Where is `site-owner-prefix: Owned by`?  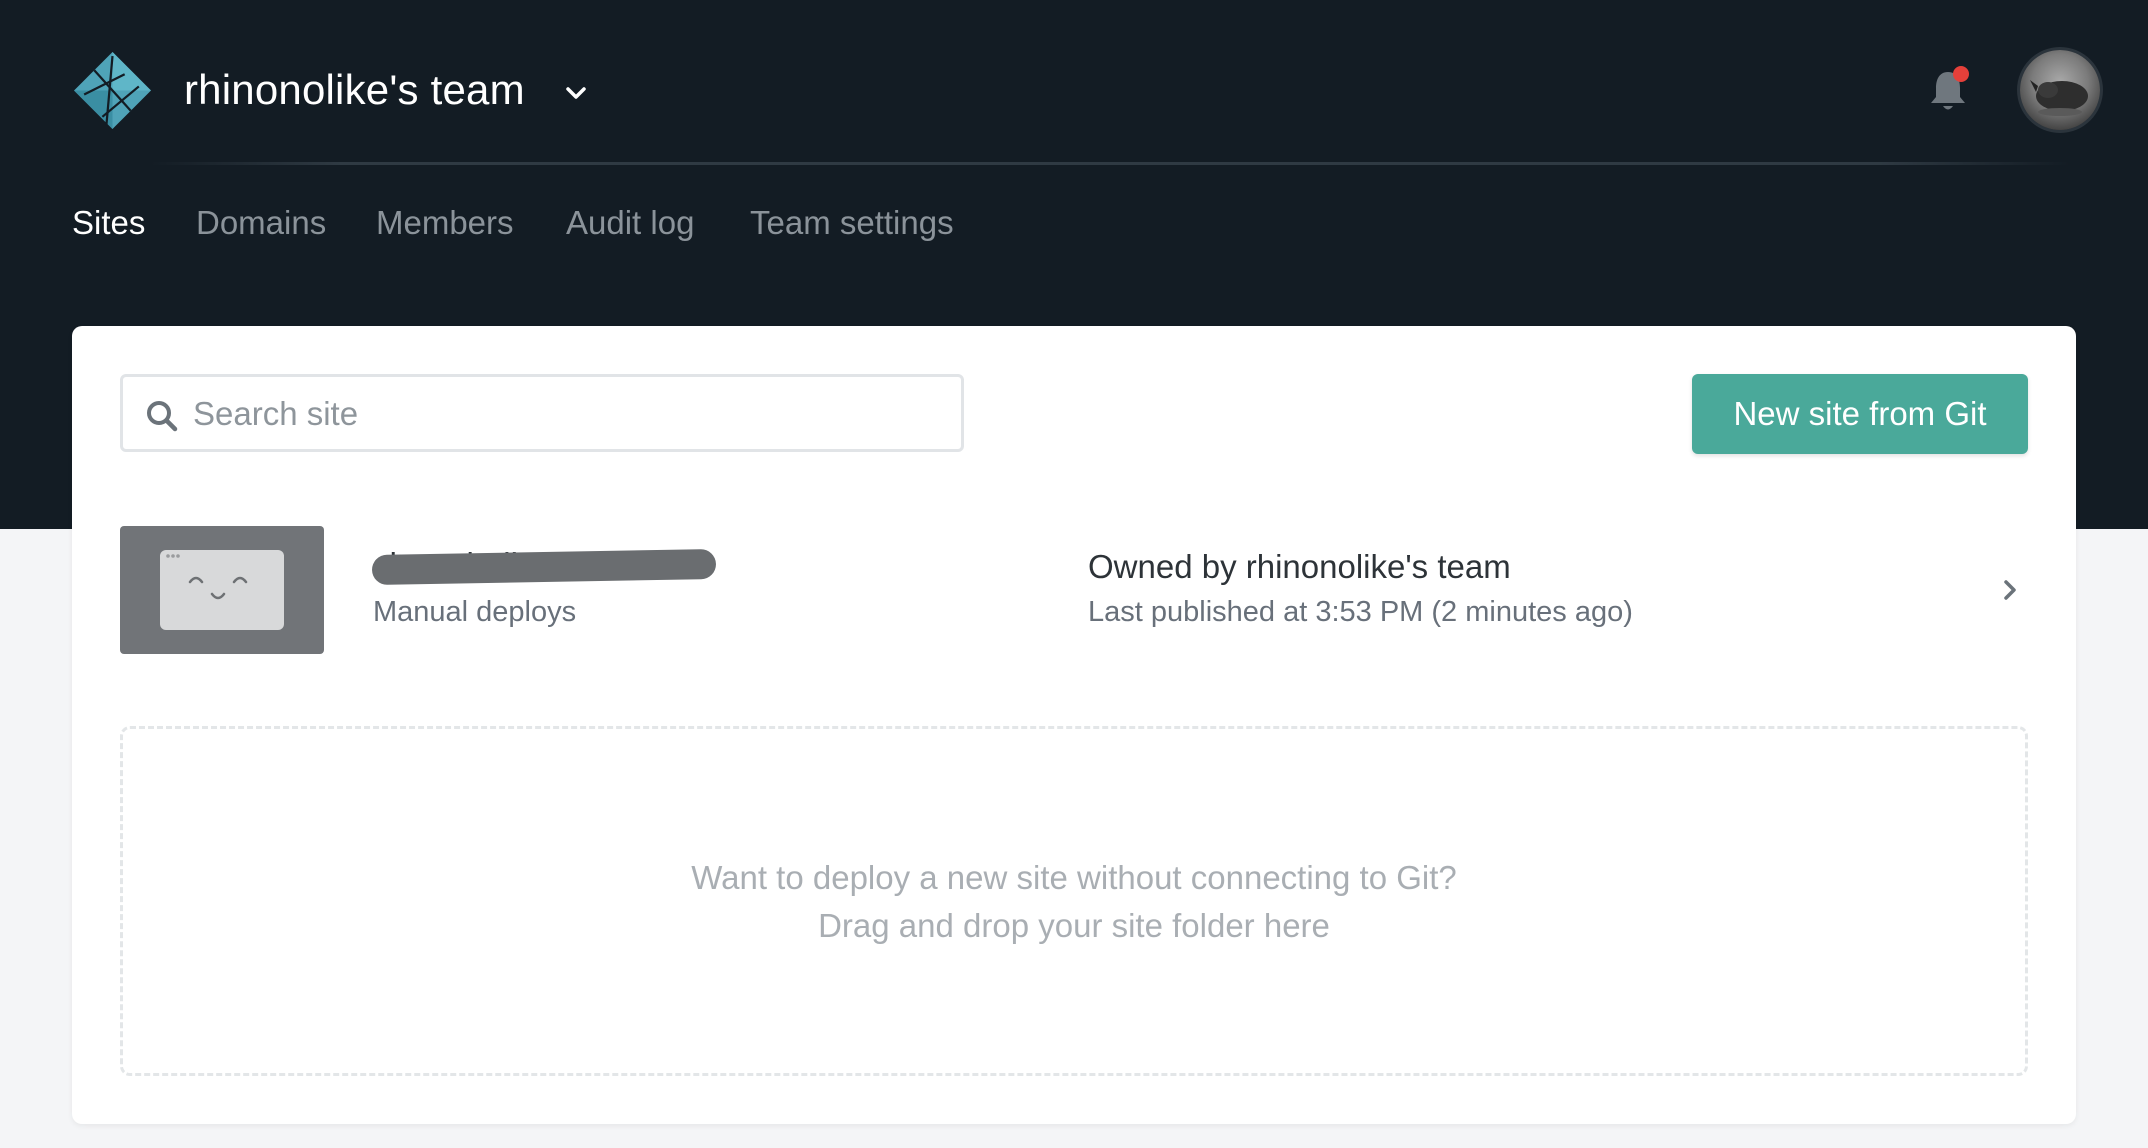
site-owner-prefix: Owned by is located at coordinates (1167, 566).